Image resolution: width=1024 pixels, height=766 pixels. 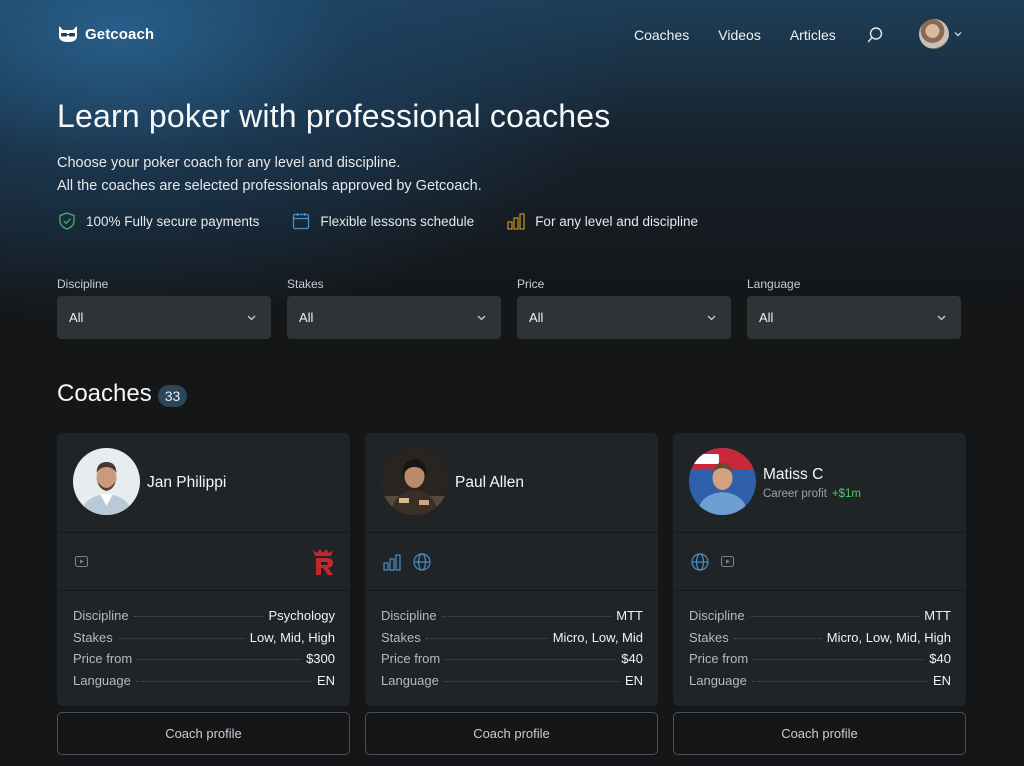 What do you see at coordinates (624, 317) in the screenshot?
I see `price-select: All` at bounding box center [624, 317].